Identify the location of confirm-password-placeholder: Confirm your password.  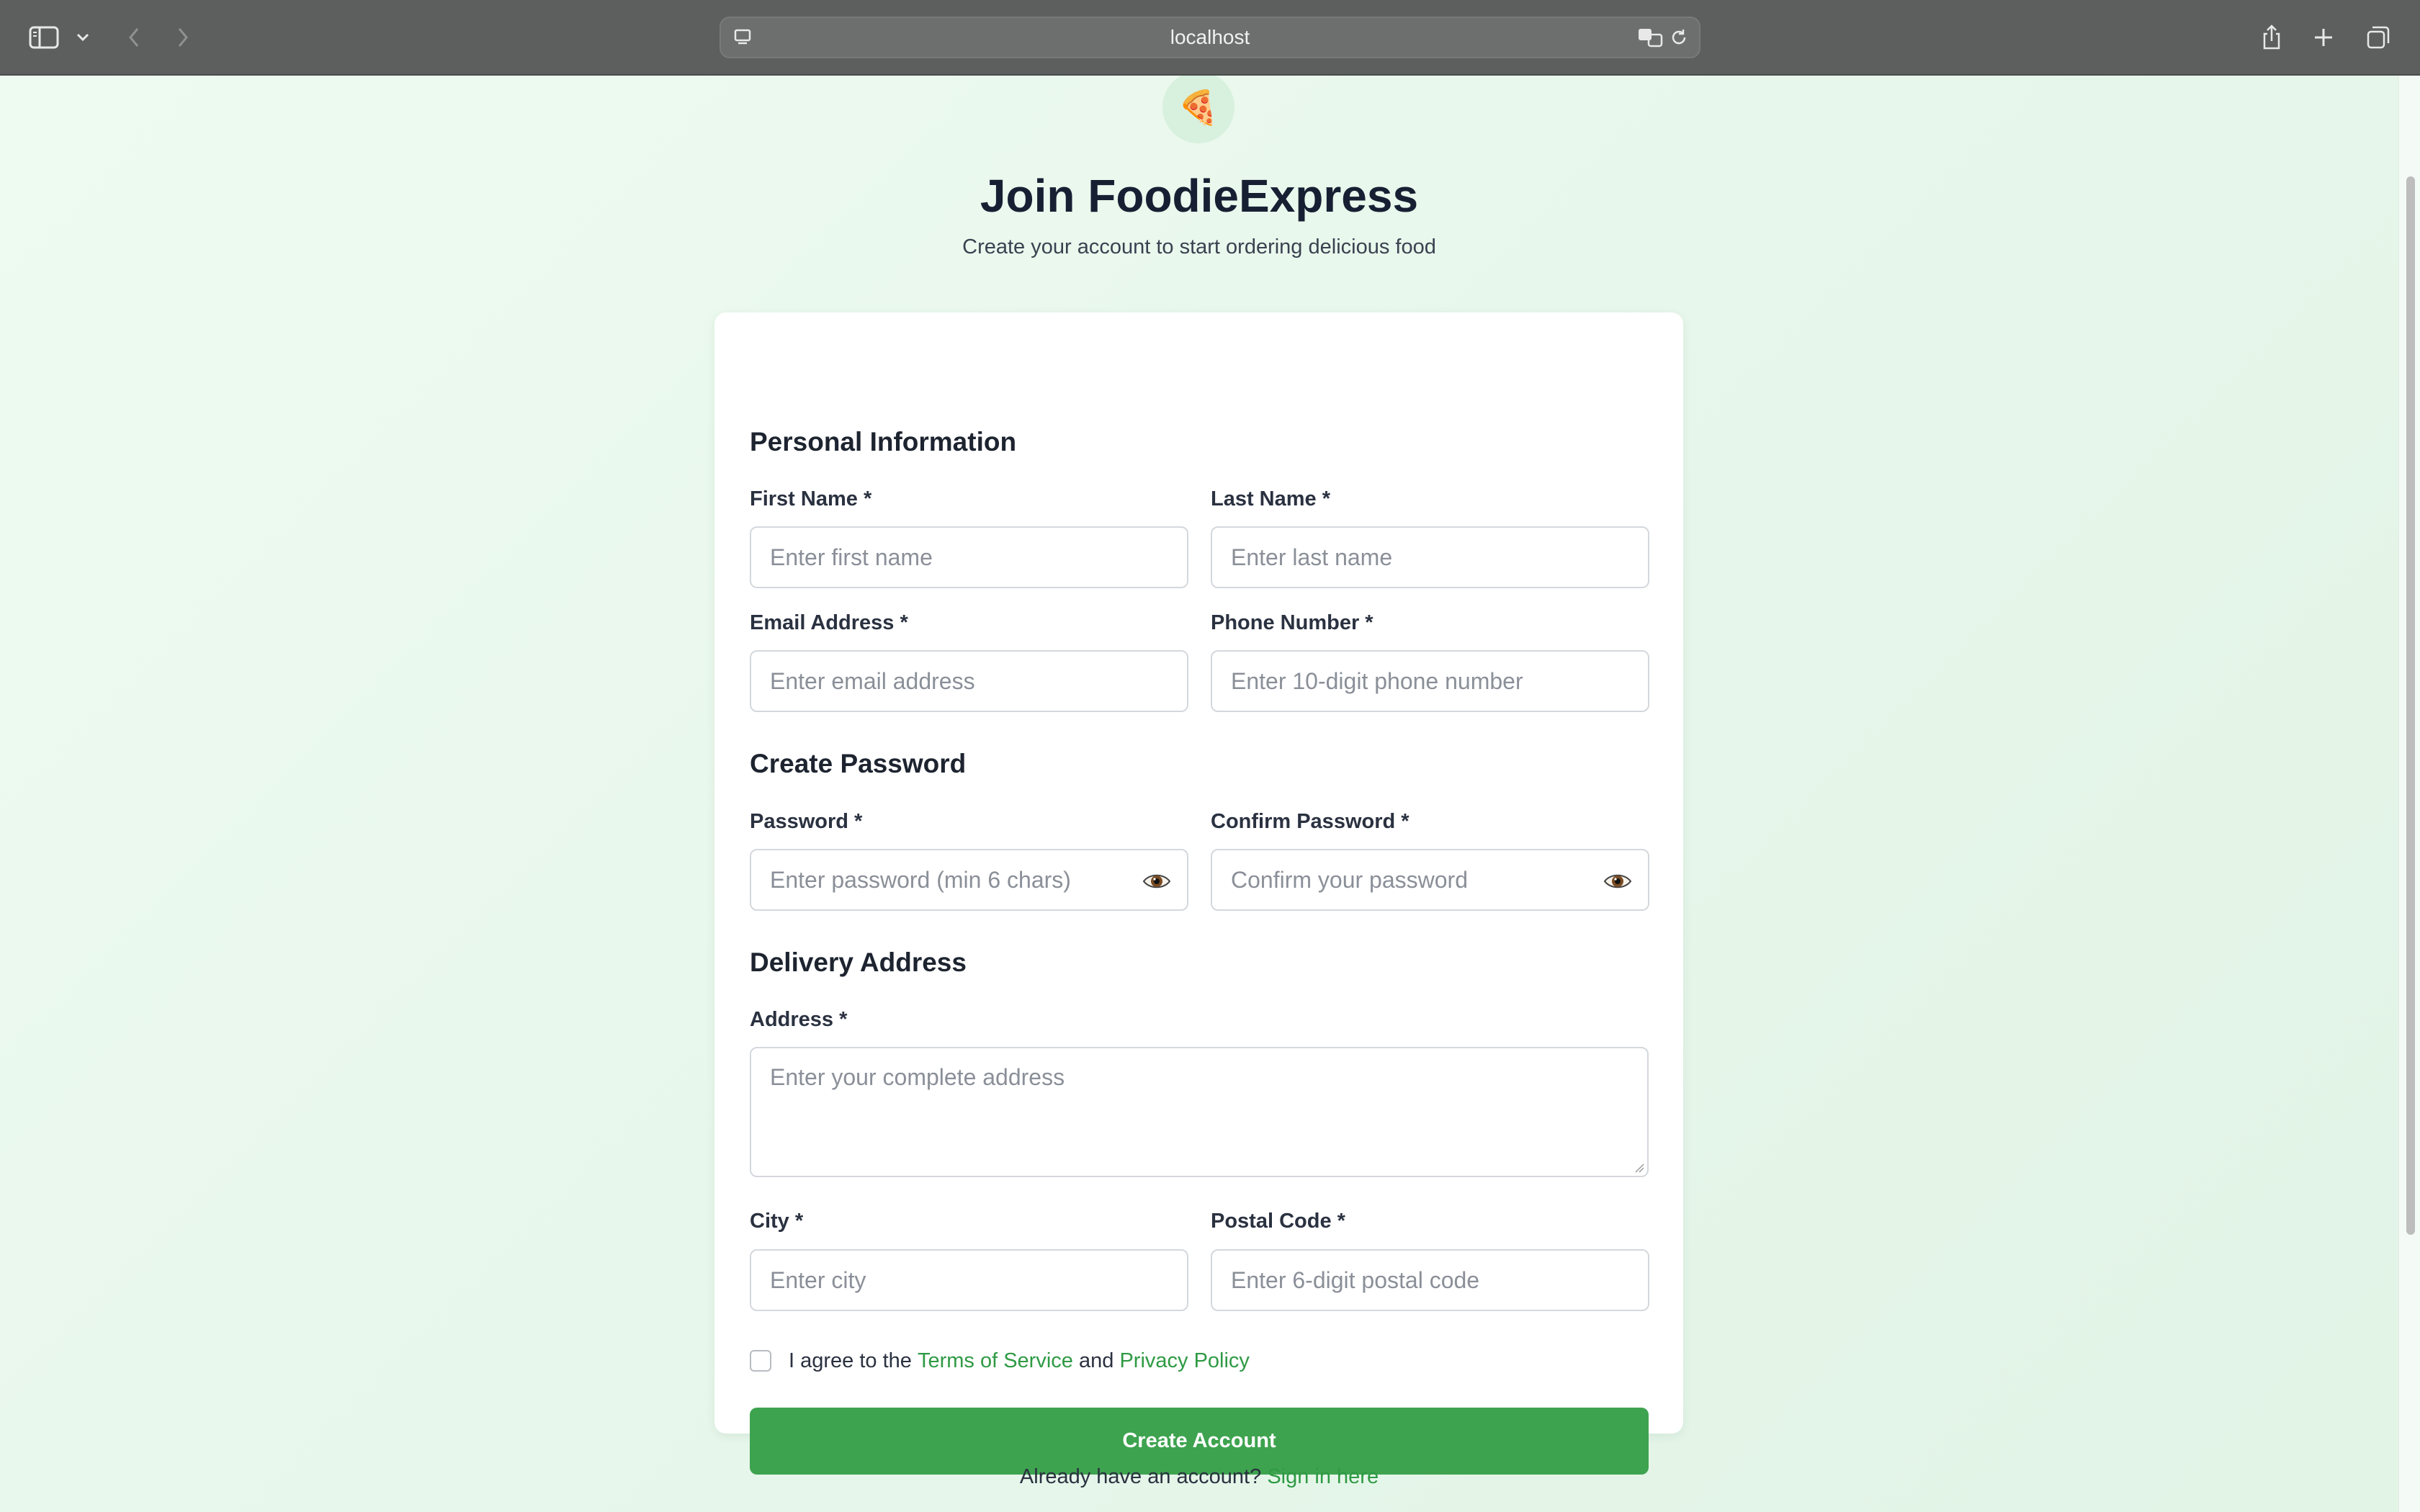
(1349, 879).